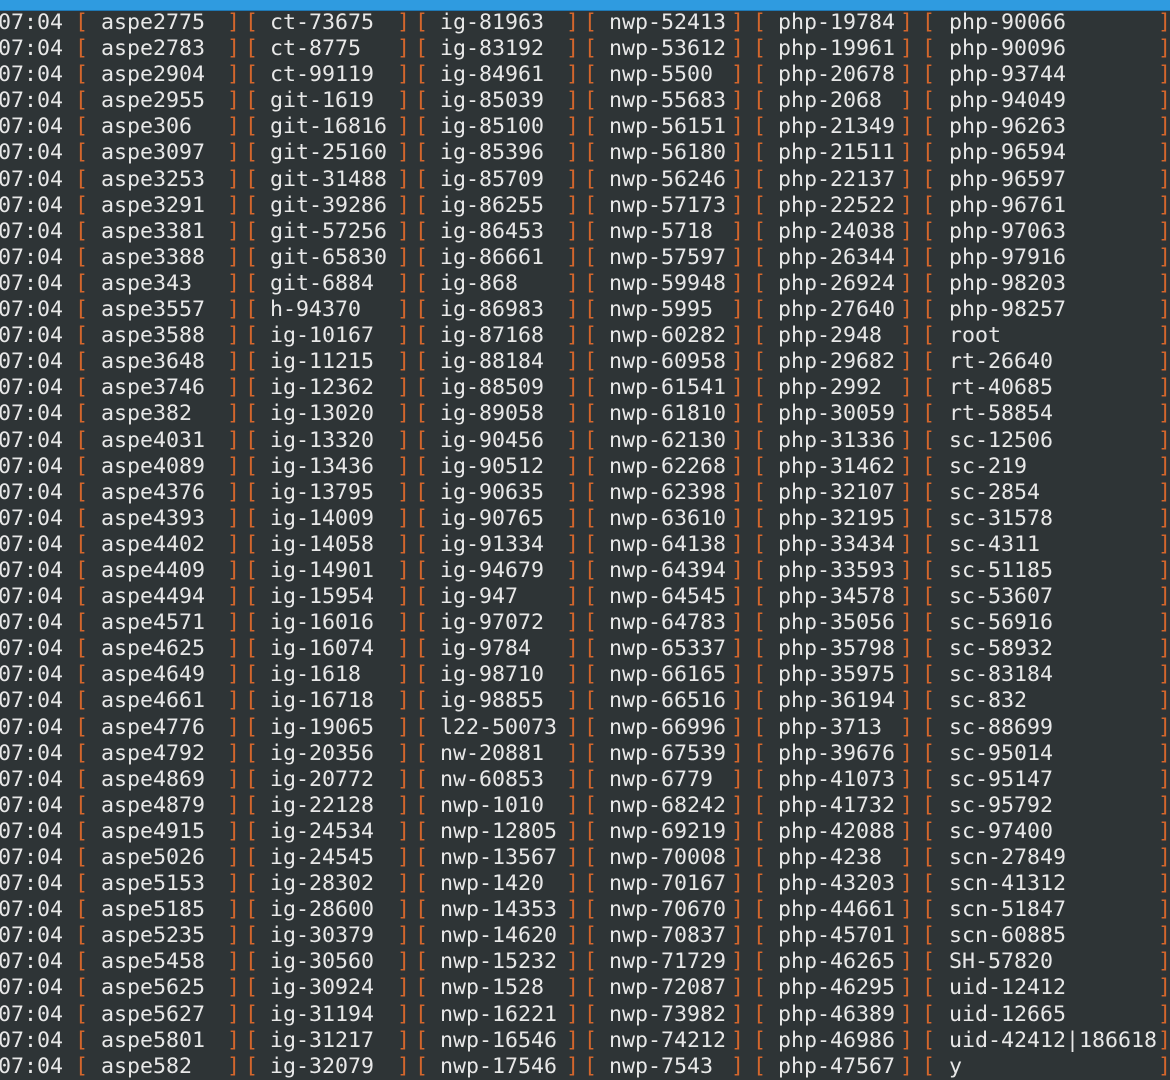 The image size is (1170, 1080). What do you see at coordinates (995, 492) in the screenshot?
I see `entry-name: sc-2854` at bounding box center [995, 492].